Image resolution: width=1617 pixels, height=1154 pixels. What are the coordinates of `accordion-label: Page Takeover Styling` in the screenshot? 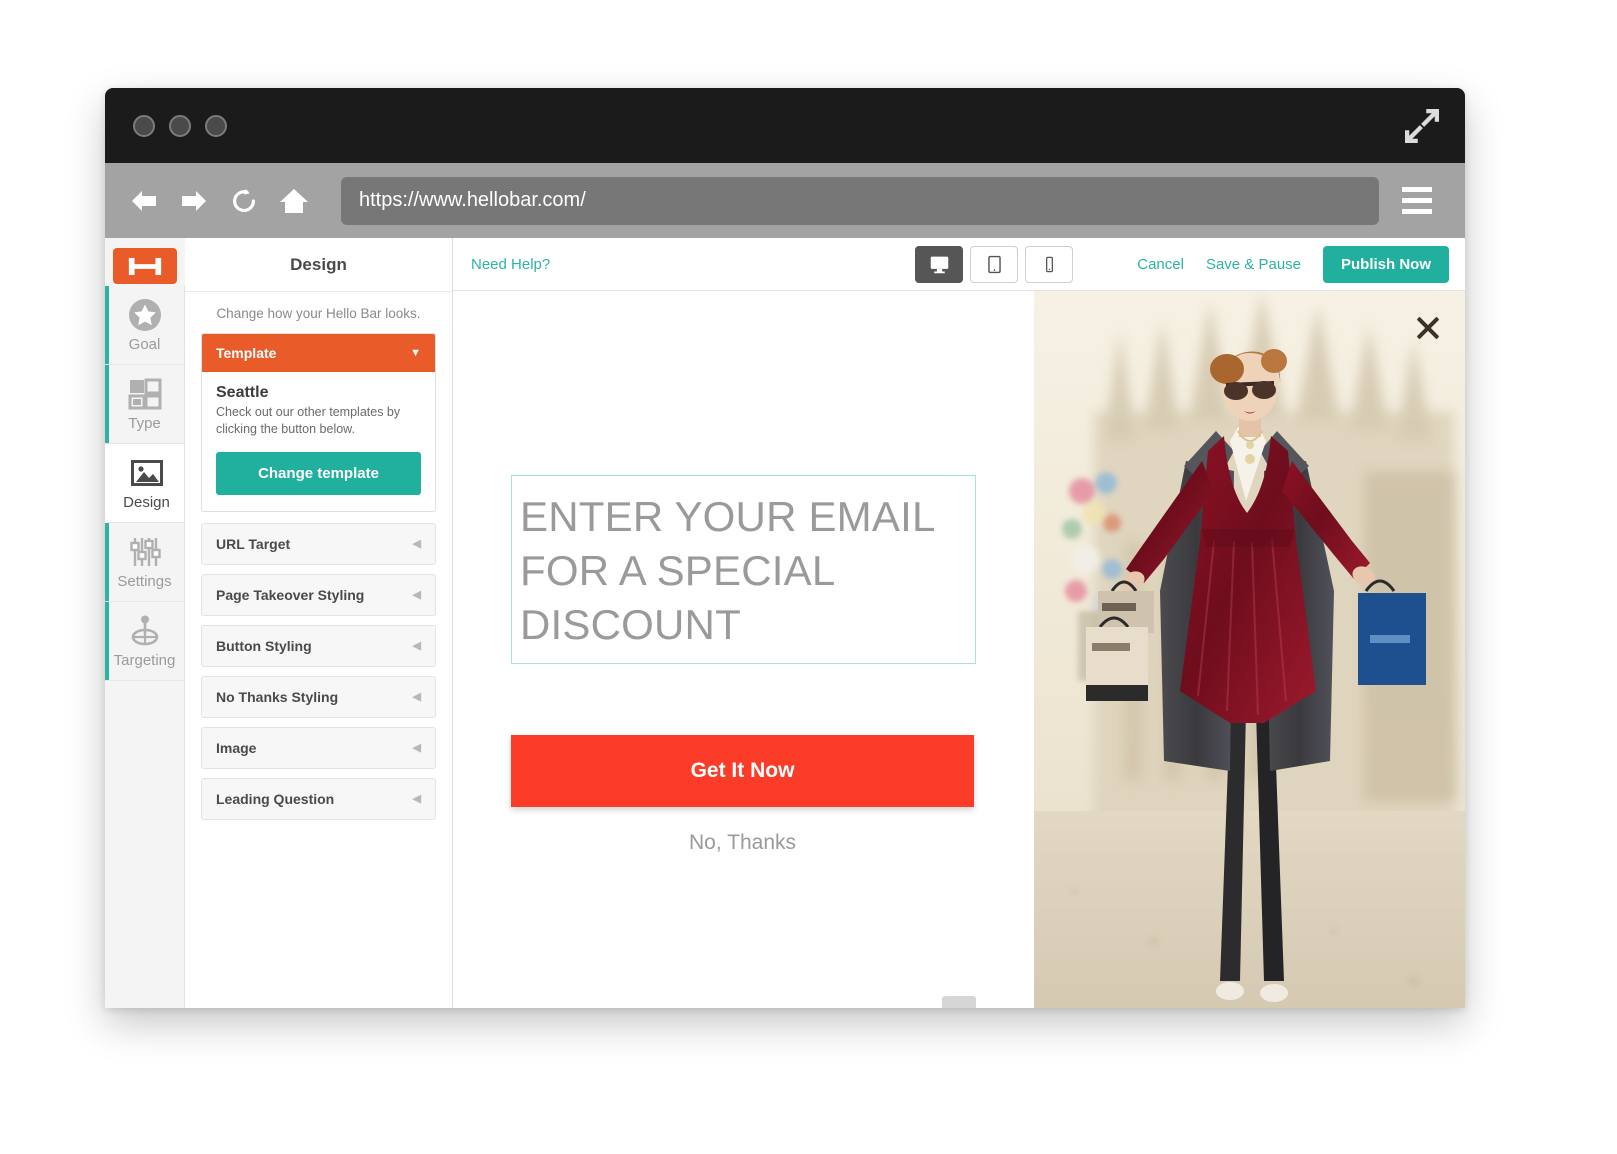 It's located at (290, 594).